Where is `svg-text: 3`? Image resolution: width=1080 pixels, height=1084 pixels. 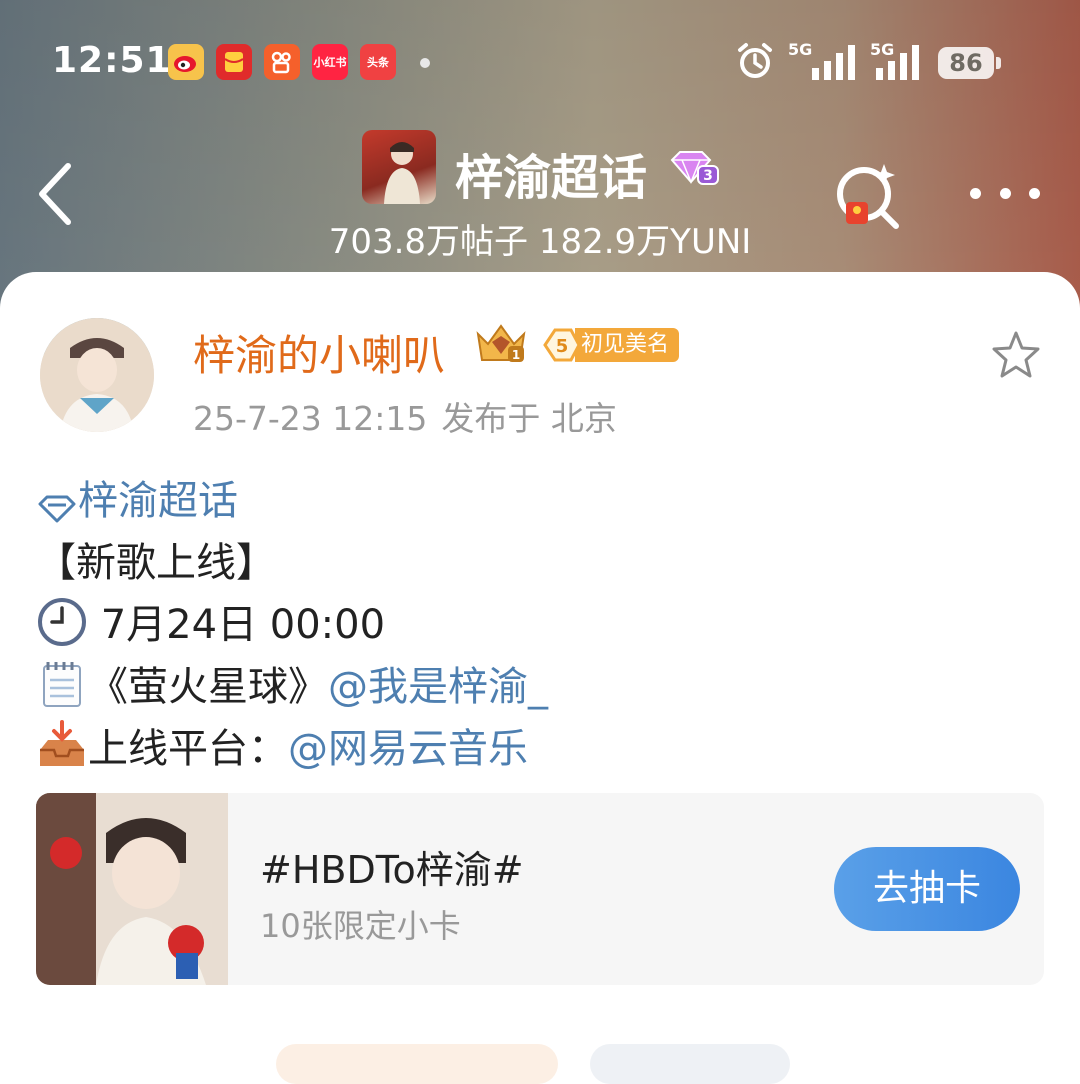 svg-text: 3 is located at coordinates (708, 176).